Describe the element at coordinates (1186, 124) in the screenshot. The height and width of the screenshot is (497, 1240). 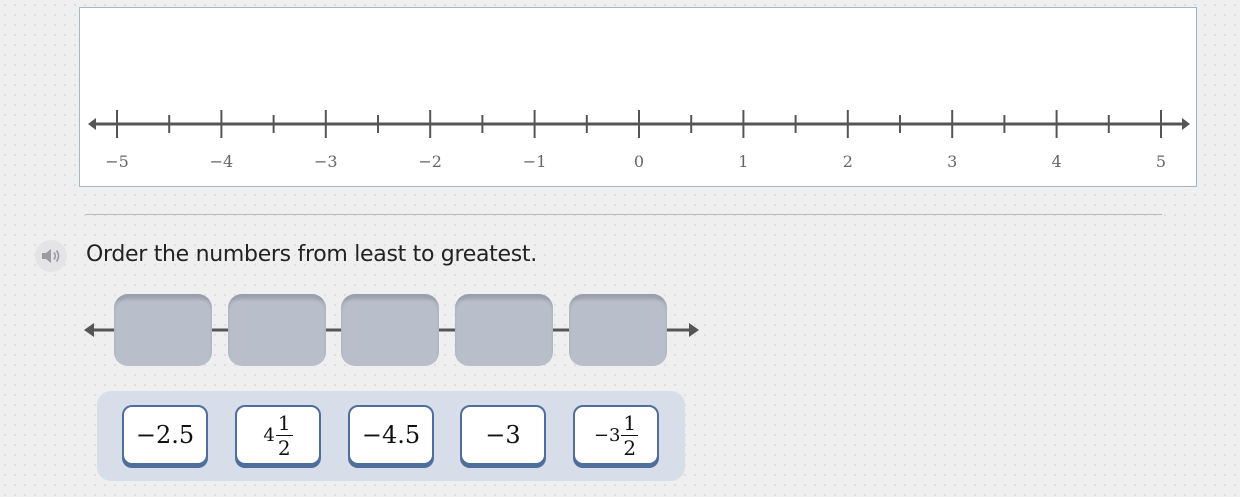
I see `axis-right-arrow-icon` at that location.